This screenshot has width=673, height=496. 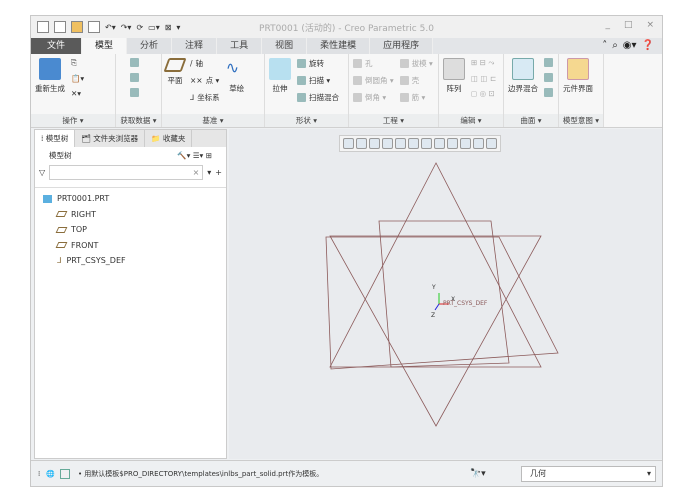 What do you see at coordinates (175, 65) in the screenshot?
I see `plane-icon` at bounding box center [175, 65].